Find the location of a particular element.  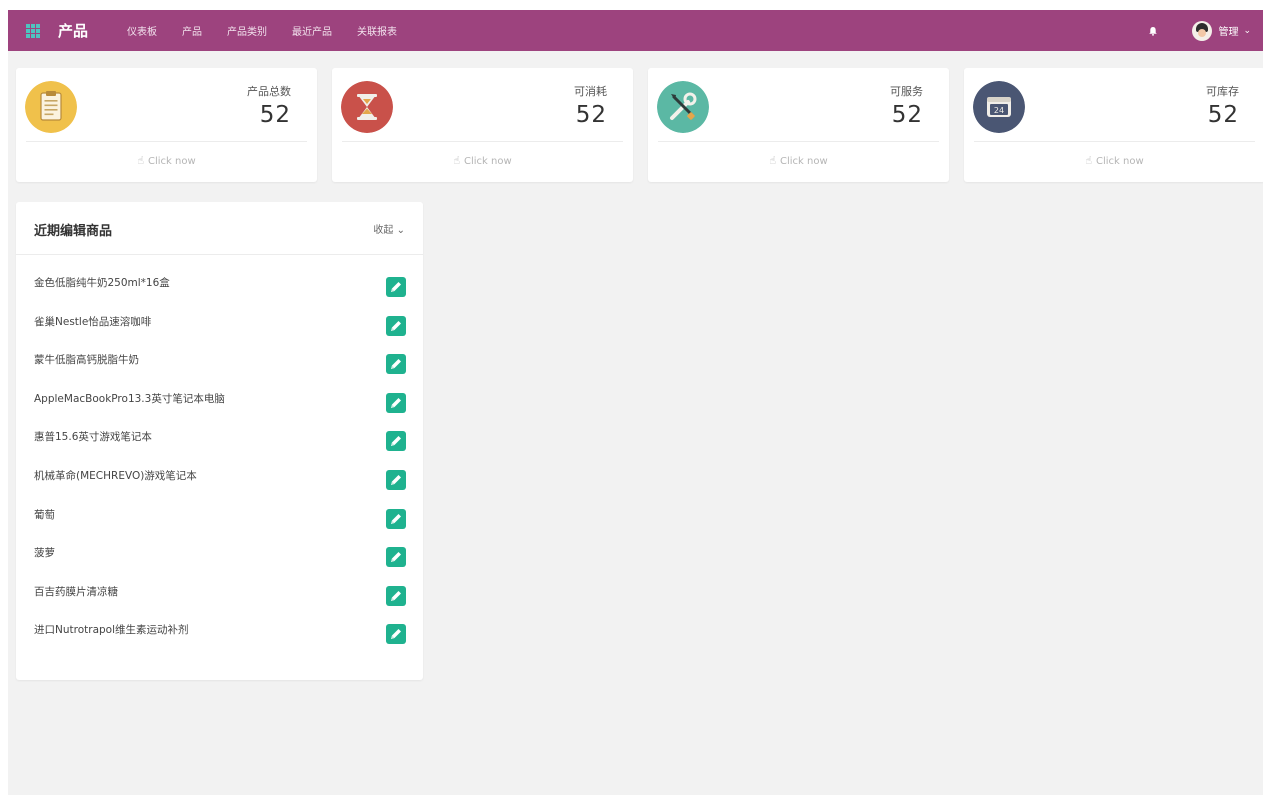

list-item: AppleMacBookPro13.3英寸笔记本电脑 is located at coordinates (219, 397).